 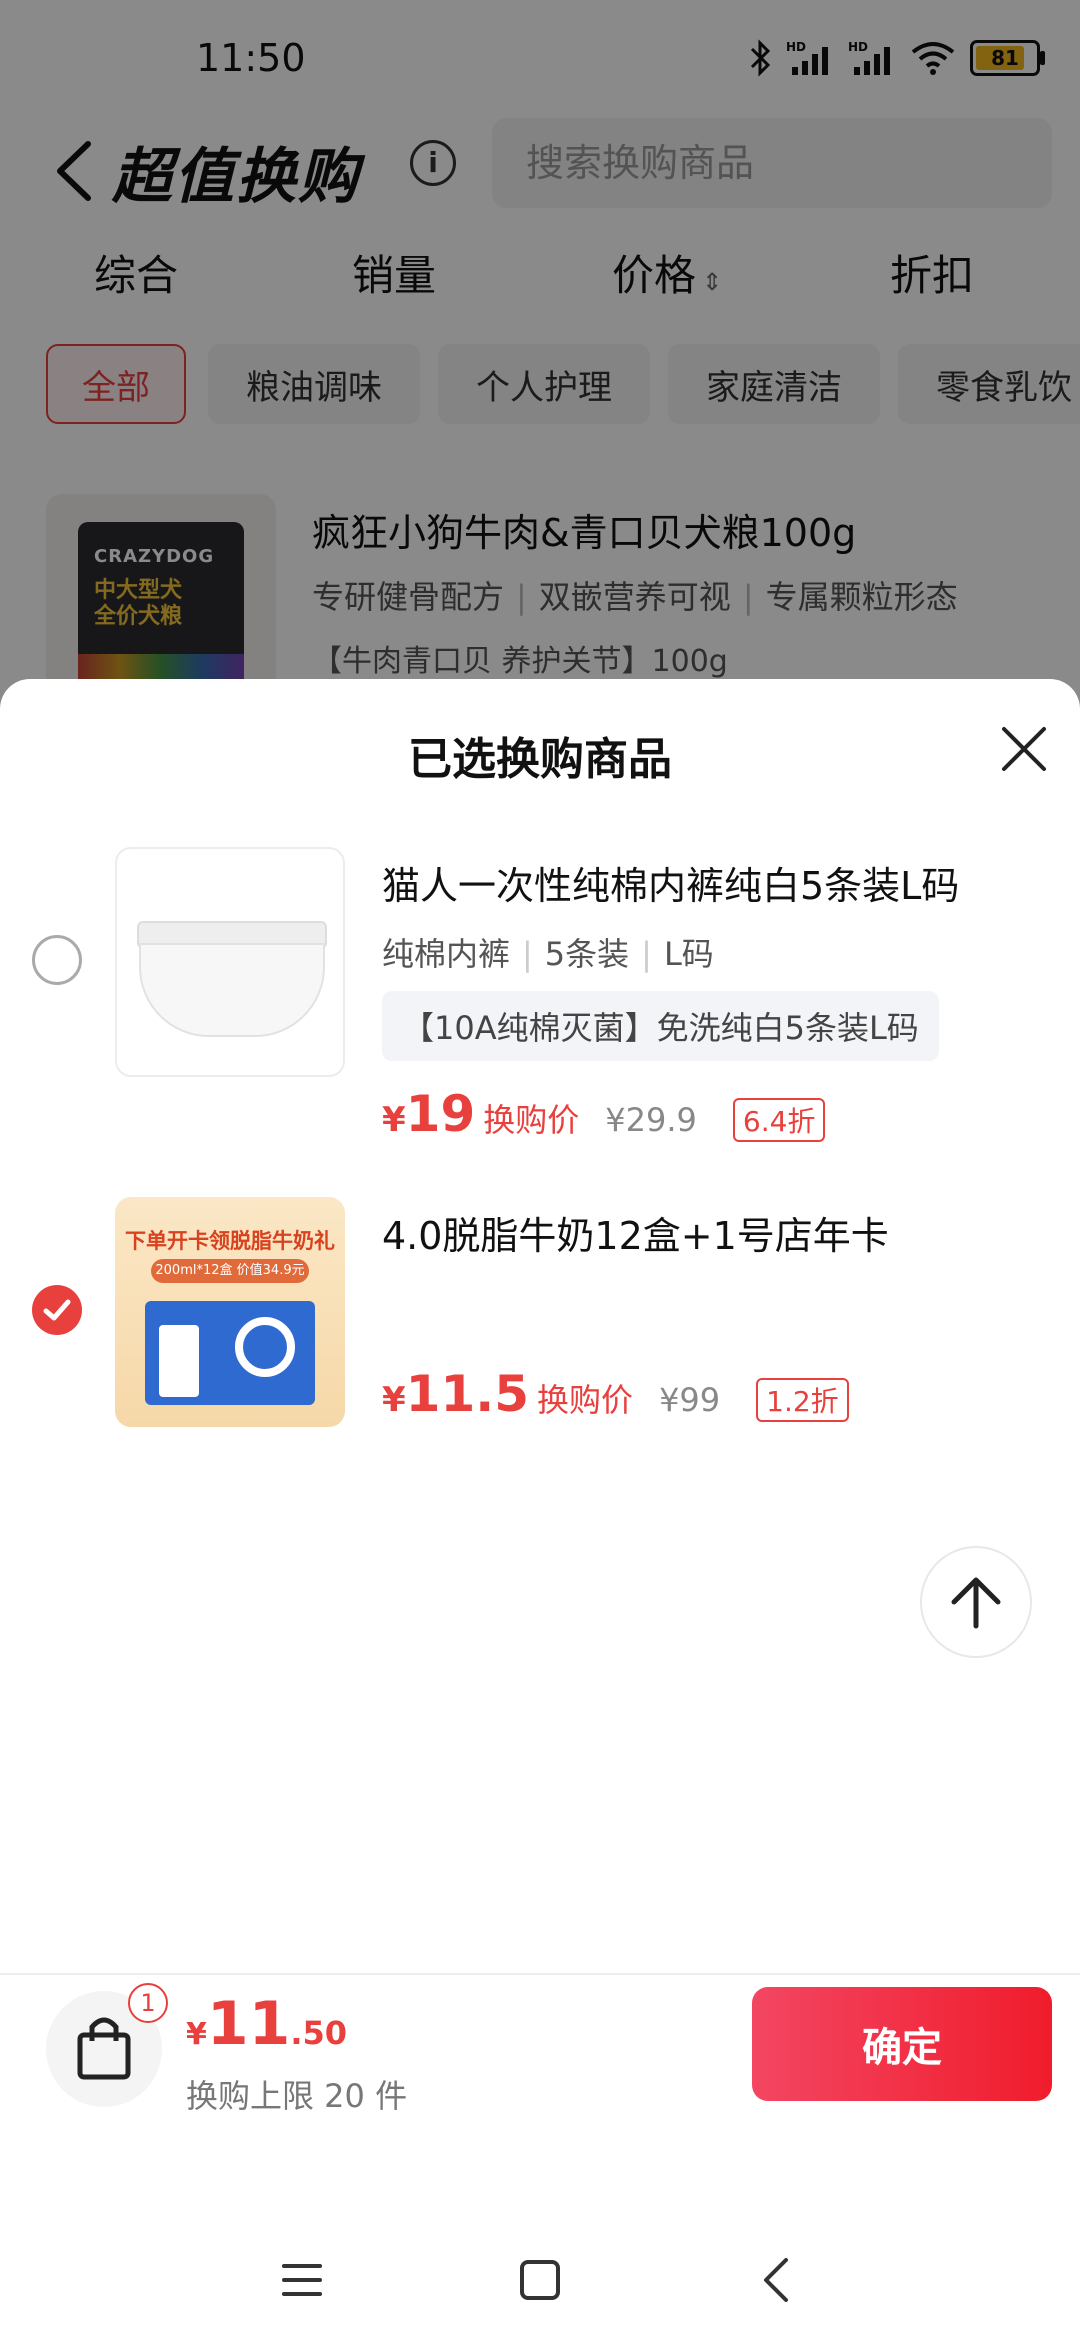 I want to click on product-thumbnail: 下单开卡领脱脂牛奶礼盒 200ml*12盒 价值34.9元, so click(x=230, y=1312).